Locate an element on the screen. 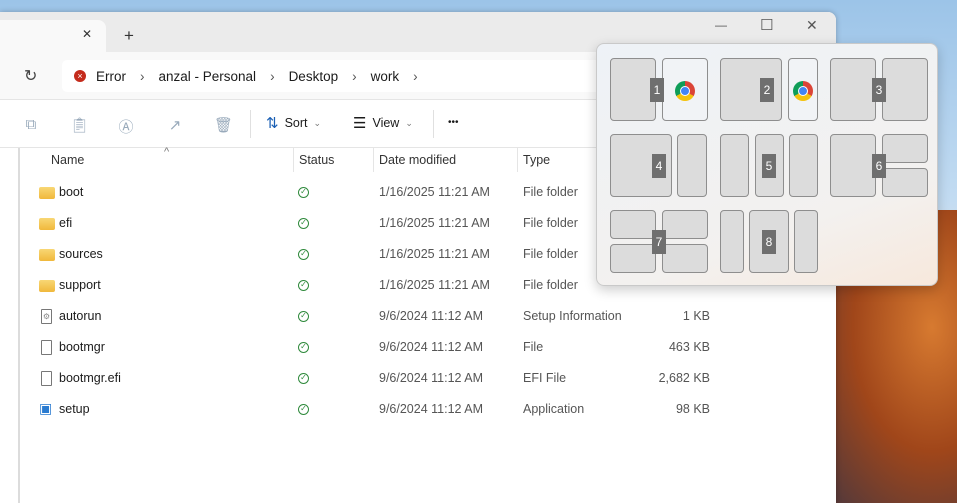 The height and width of the screenshot is (503, 957). file-name: bootmgr.efi is located at coordinates (90, 378).